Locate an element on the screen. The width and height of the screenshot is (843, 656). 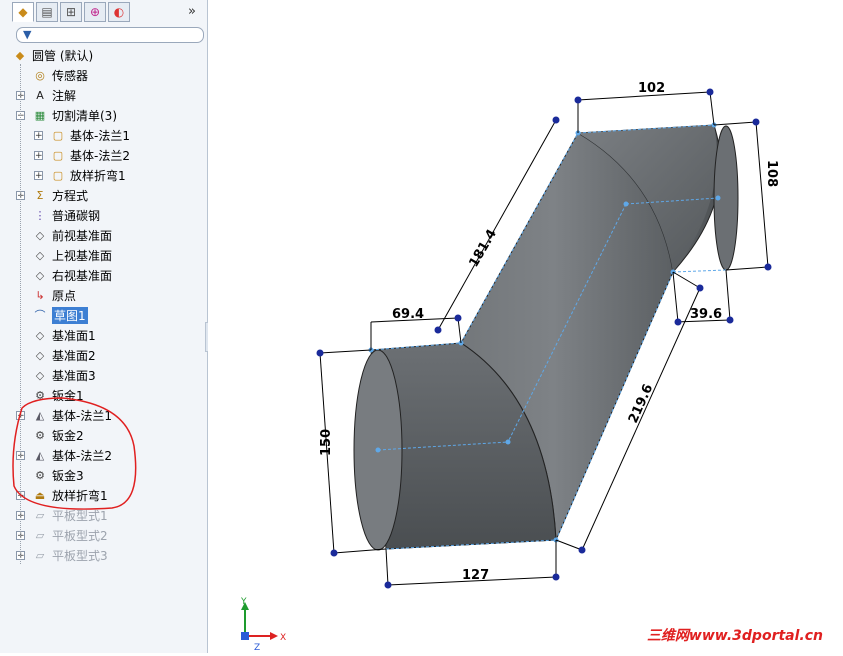
tree-item-label: 注解 is located at coordinates (64, 95).